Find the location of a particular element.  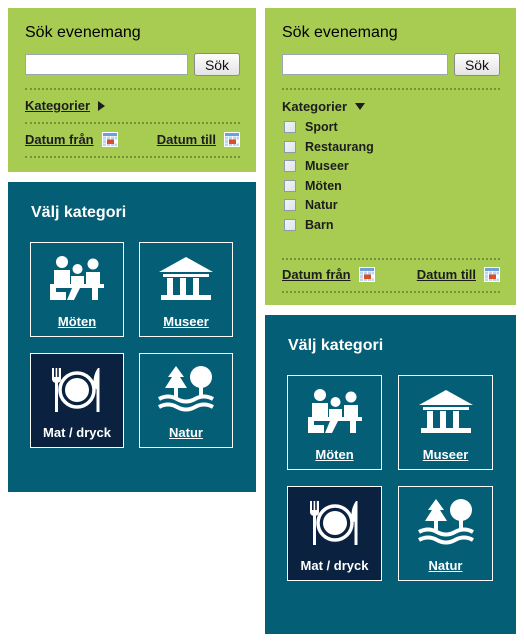

checkbox-label: Möten is located at coordinates (323, 185).